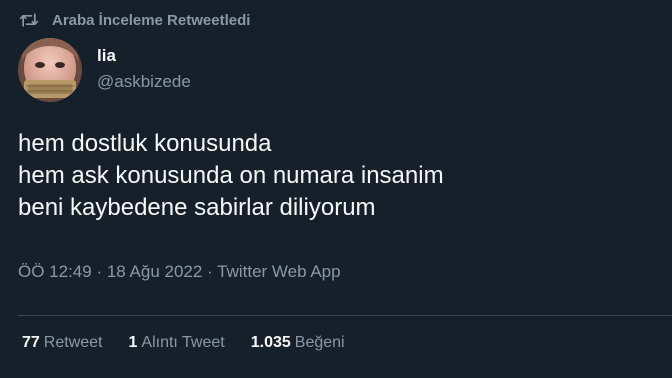  Describe the element at coordinates (29, 20) in the screenshot. I see `retweet-icon` at that location.